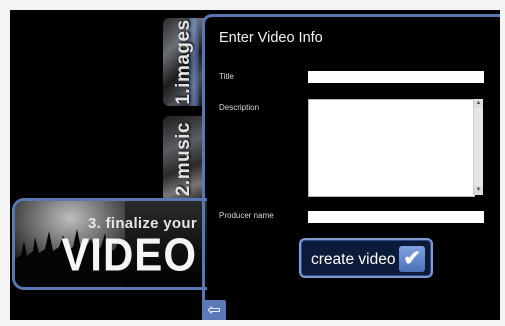 This screenshot has width=505, height=326. Describe the element at coordinates (478, 147) in the screenshot. I see `description-scrollbar: ▲ ▼` at that location.